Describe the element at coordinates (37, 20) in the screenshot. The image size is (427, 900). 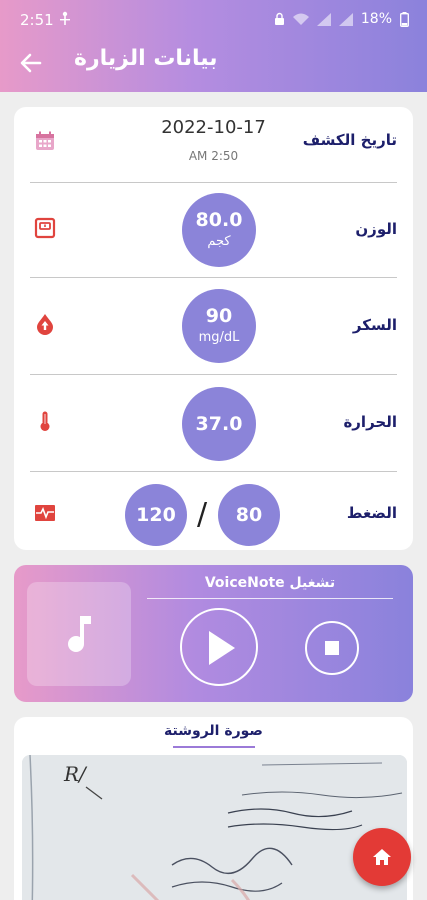
I see `status-time: 2:51` at that location.